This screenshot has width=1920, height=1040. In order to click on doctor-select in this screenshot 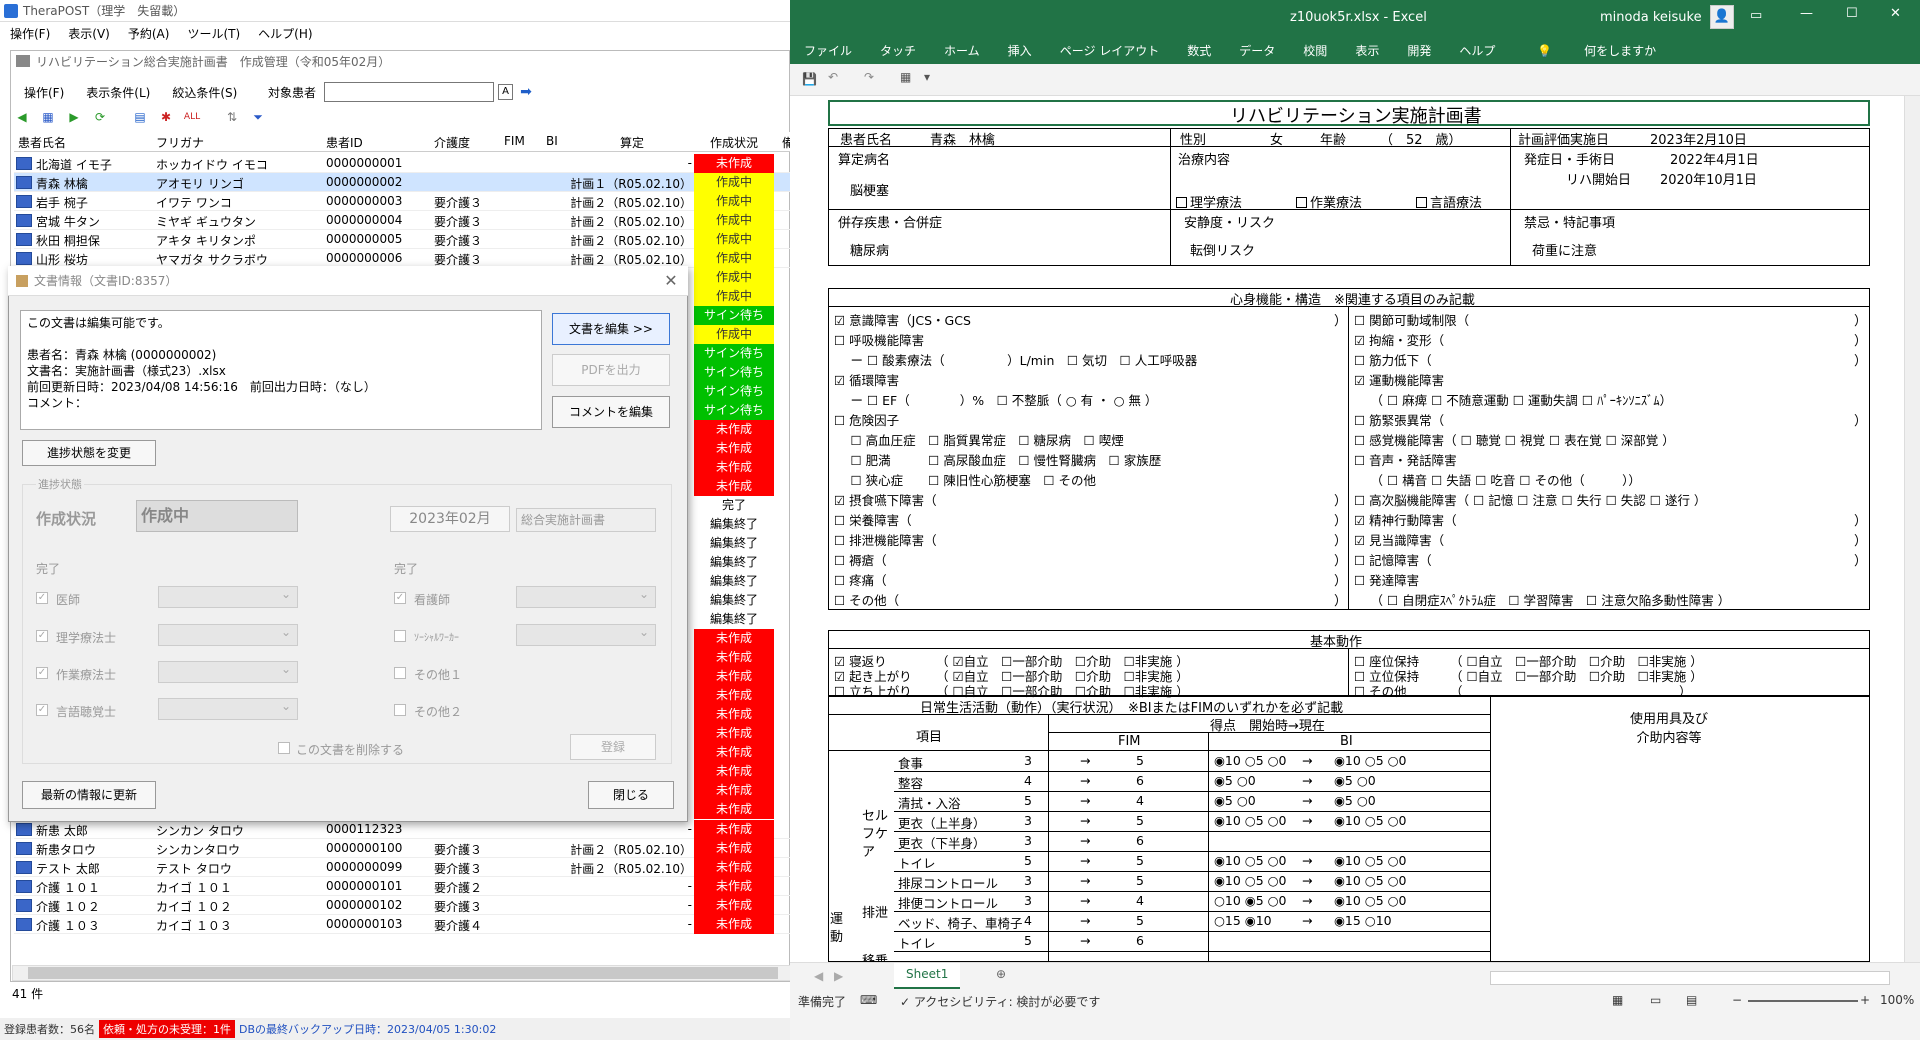, I will do `click(228, 597)`.